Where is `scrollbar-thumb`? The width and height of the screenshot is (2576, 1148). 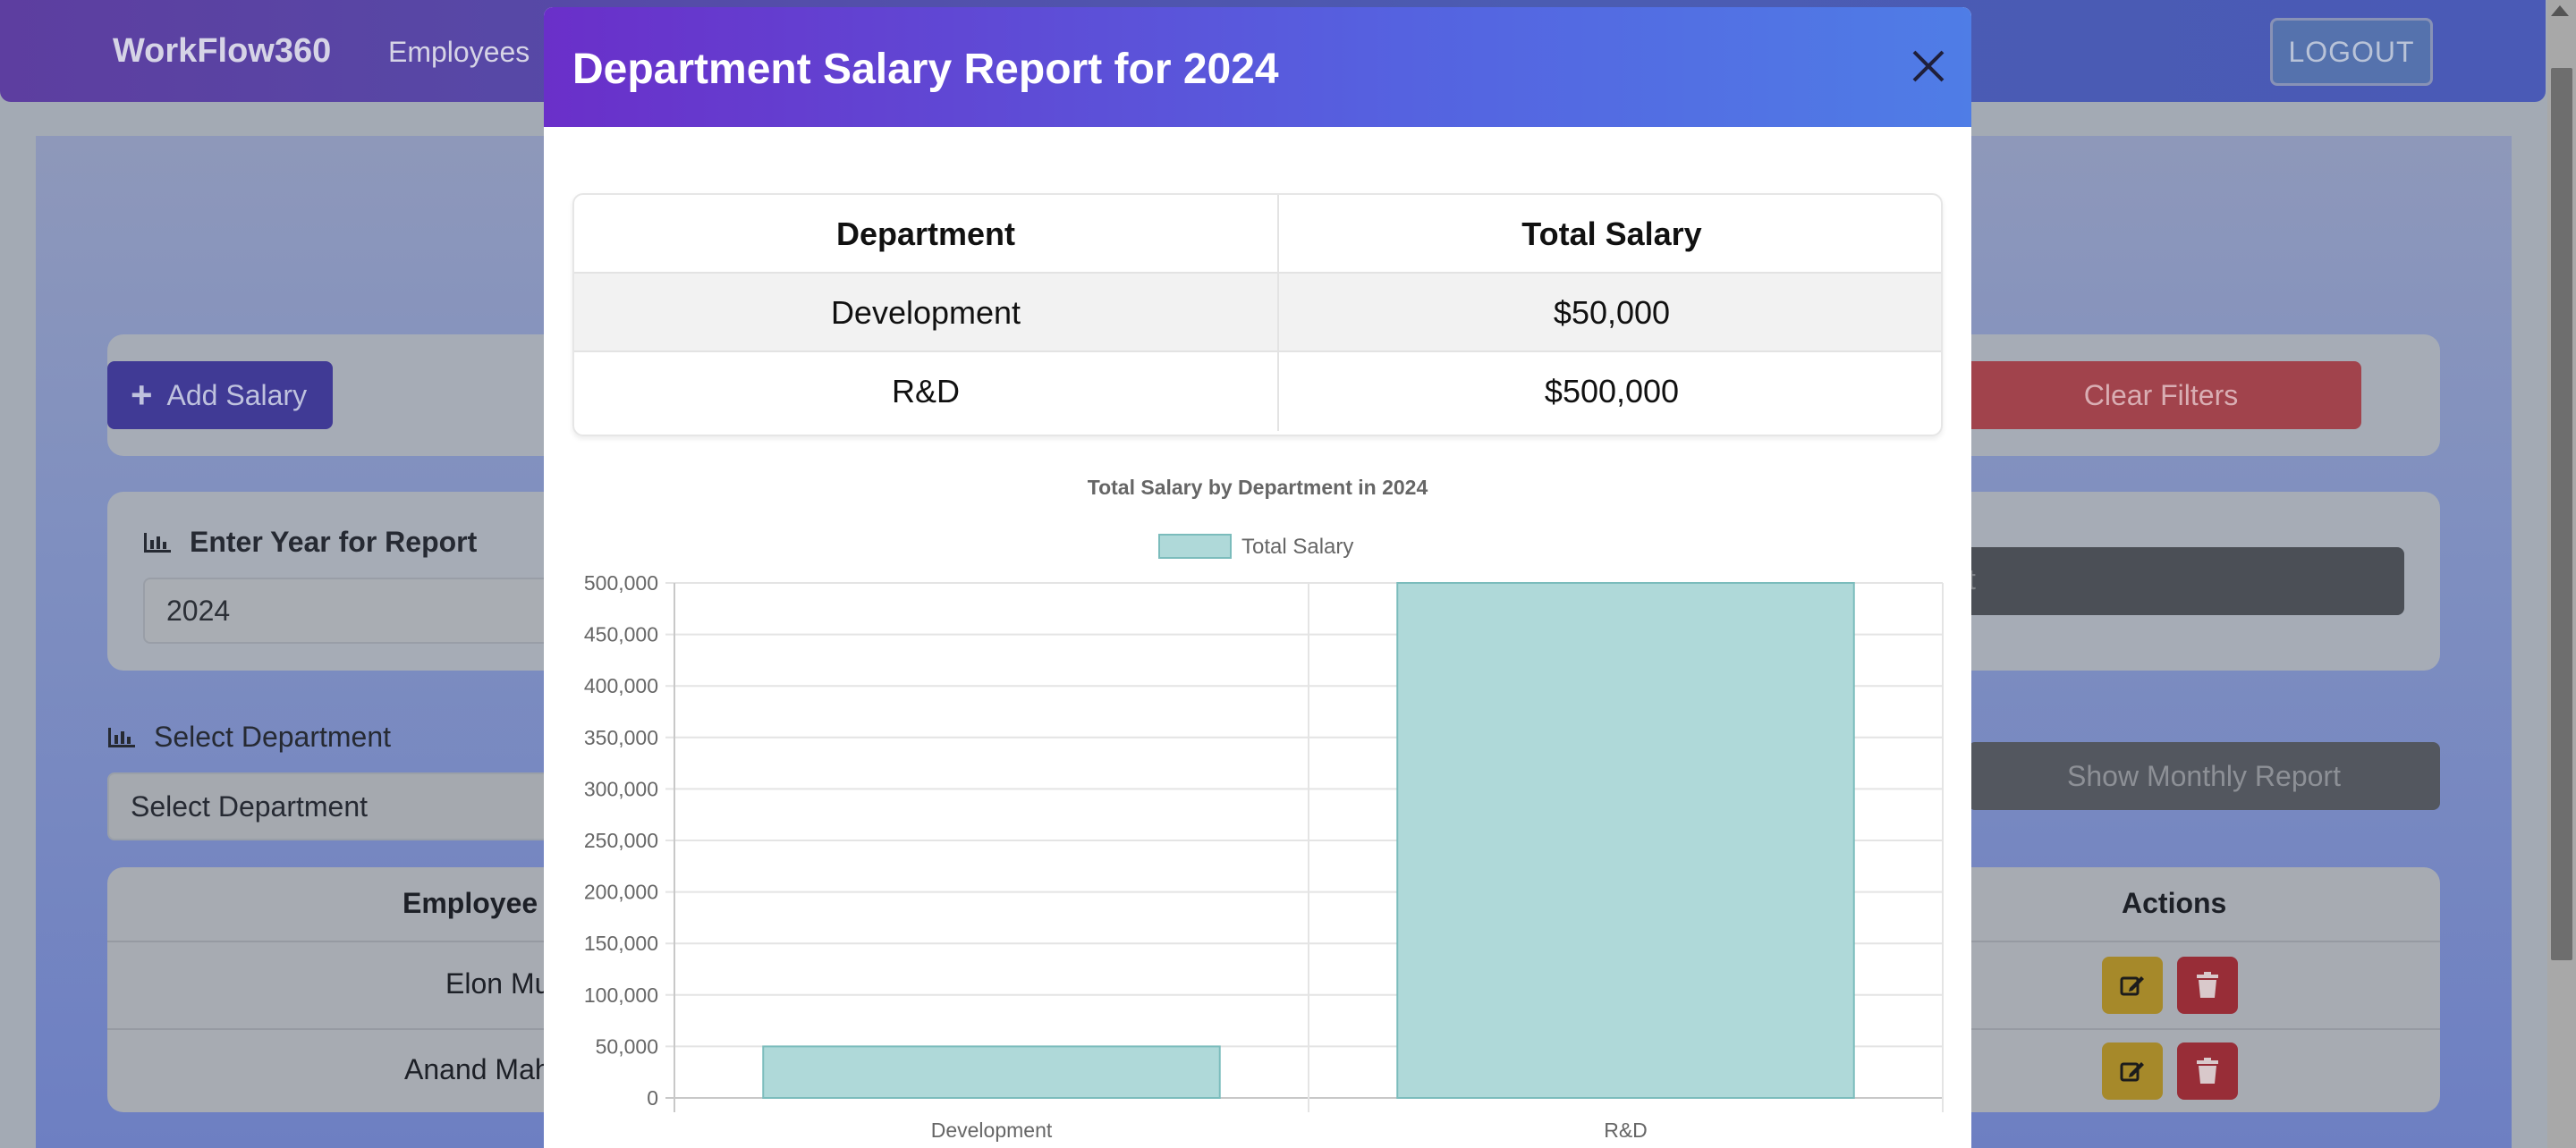
scrollbar-thumb is located at coordinates (2561, 514).